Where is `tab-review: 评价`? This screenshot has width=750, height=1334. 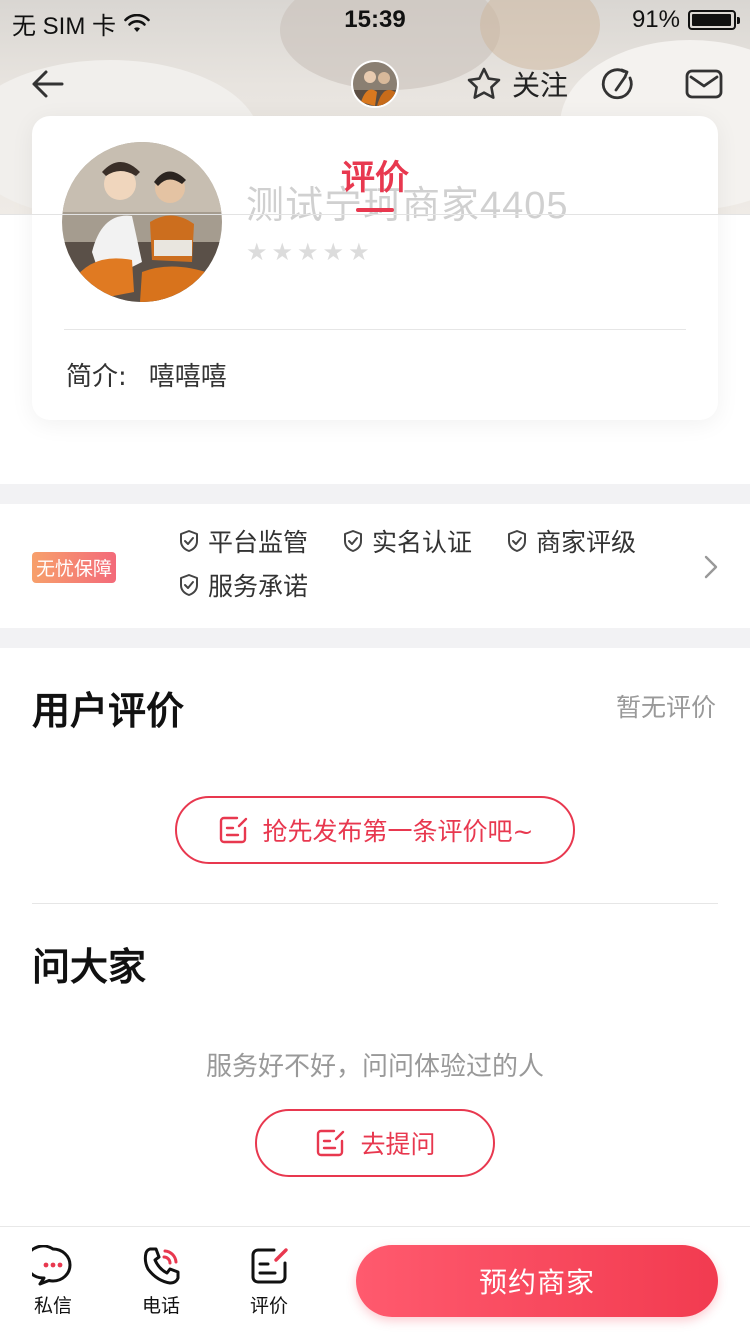
tab-review: 评价 is located at coordinates (375, 181).